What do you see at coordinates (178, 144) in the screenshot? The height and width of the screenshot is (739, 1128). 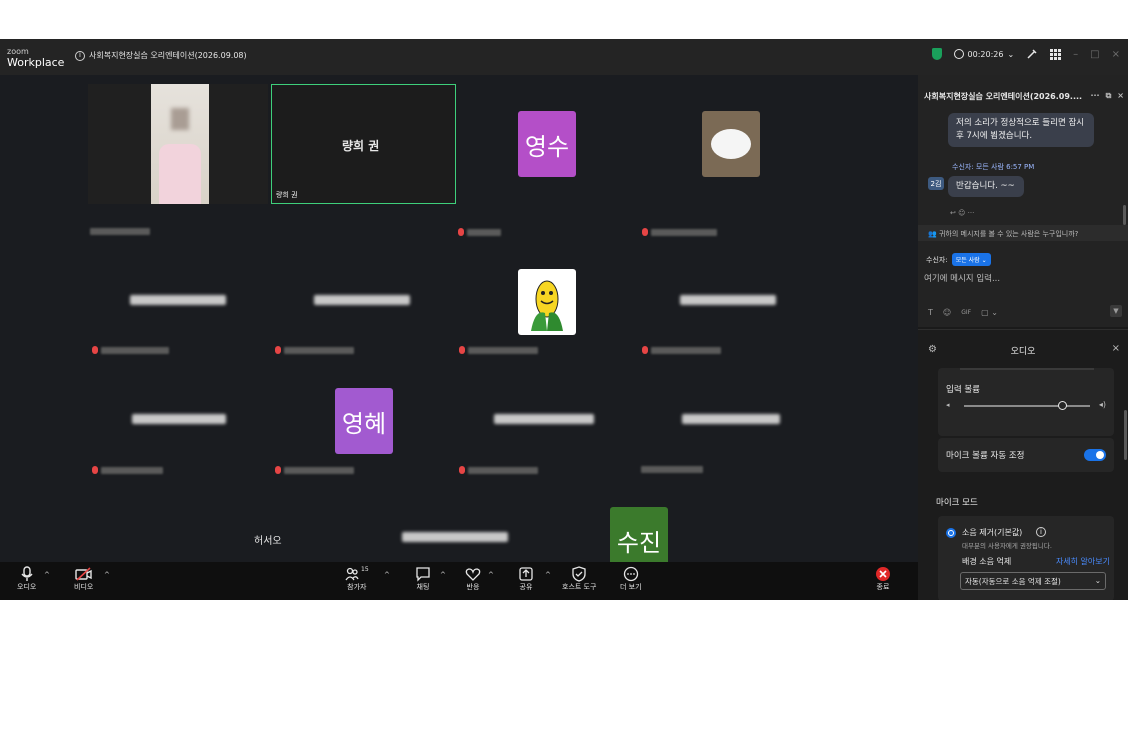 I see `participant-video-tile` at bounding box center [178, 144].